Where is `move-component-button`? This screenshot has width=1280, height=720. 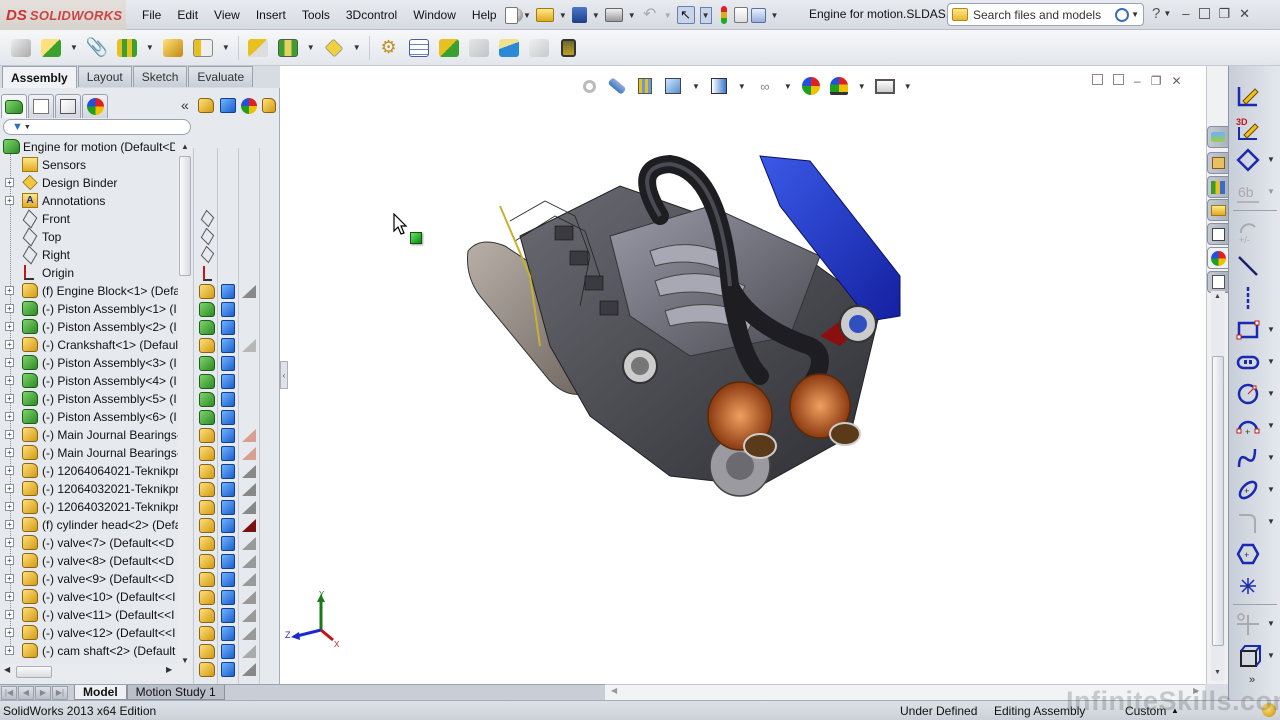 move-component-button is located at coordinates (203, 48).